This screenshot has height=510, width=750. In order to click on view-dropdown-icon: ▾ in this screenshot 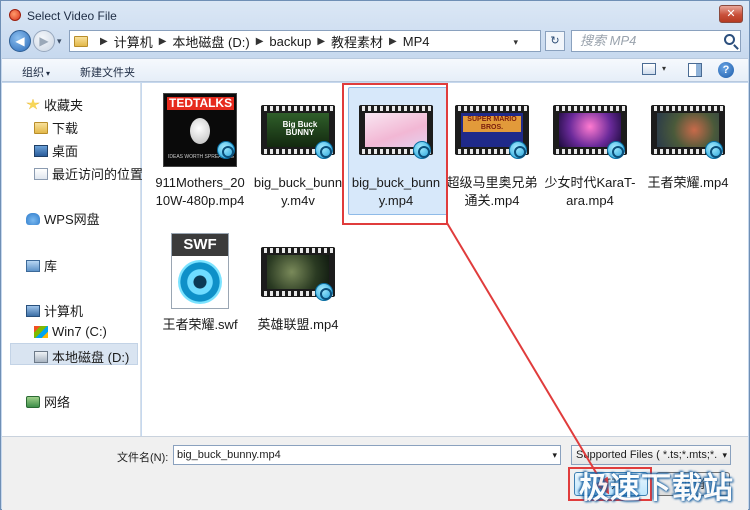, I will do `click(664, 68)`.